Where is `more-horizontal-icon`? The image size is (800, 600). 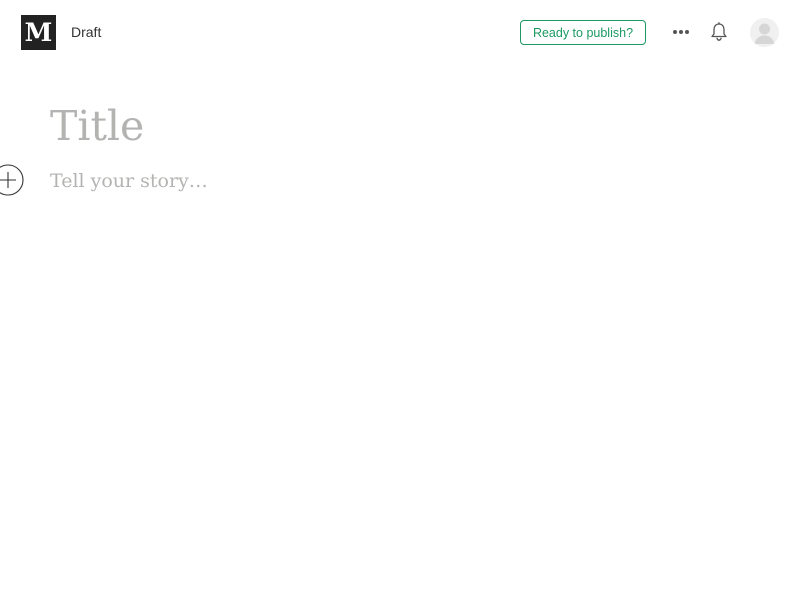
more-horizontal-icon is located at coordinates (681, 32).